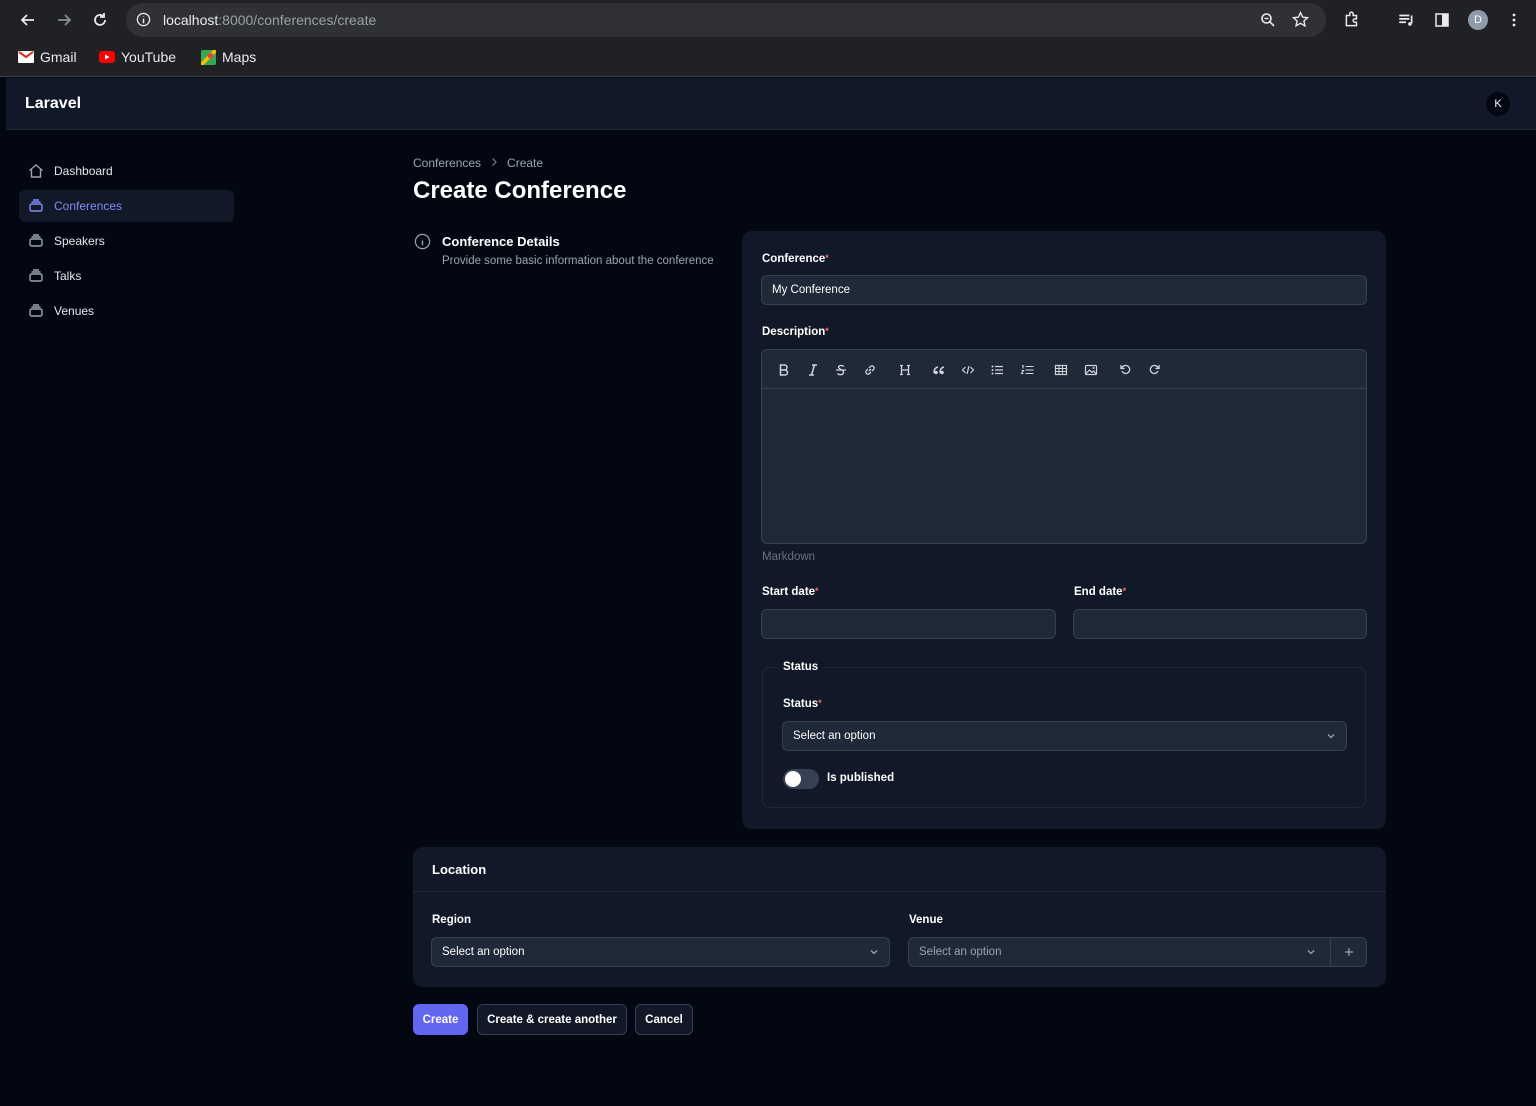 This screenshot has width=1536, height=1106. Describe the element at coordinates (53, 104) in the screenshot. I see `brand-logo: Laravel` at that location.